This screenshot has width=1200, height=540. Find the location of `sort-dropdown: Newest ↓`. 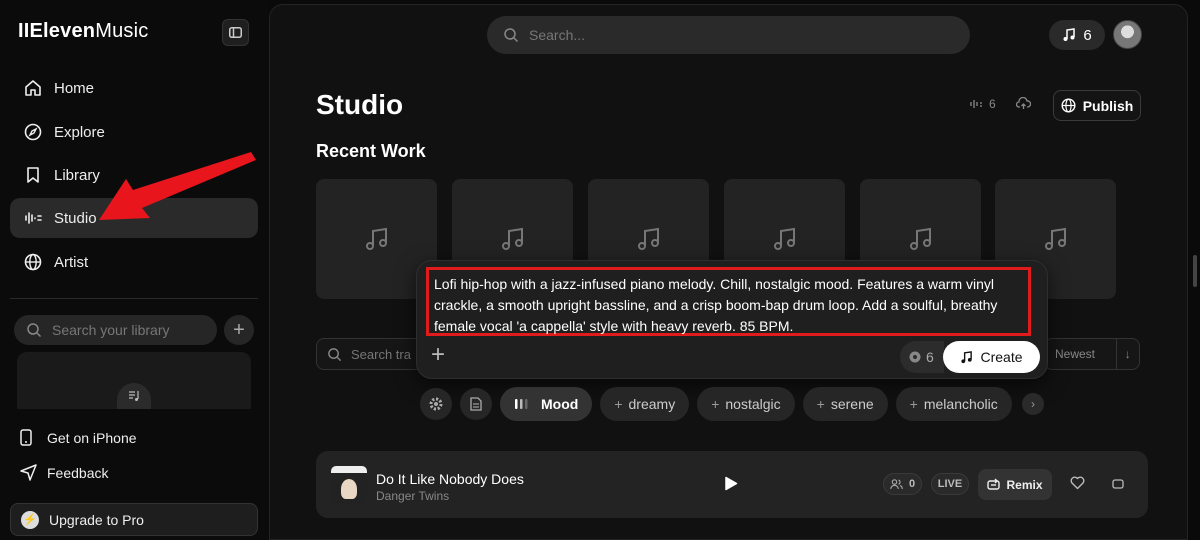

sort-dropdown: Newest ↓ is located at coordinates (1092, 354).